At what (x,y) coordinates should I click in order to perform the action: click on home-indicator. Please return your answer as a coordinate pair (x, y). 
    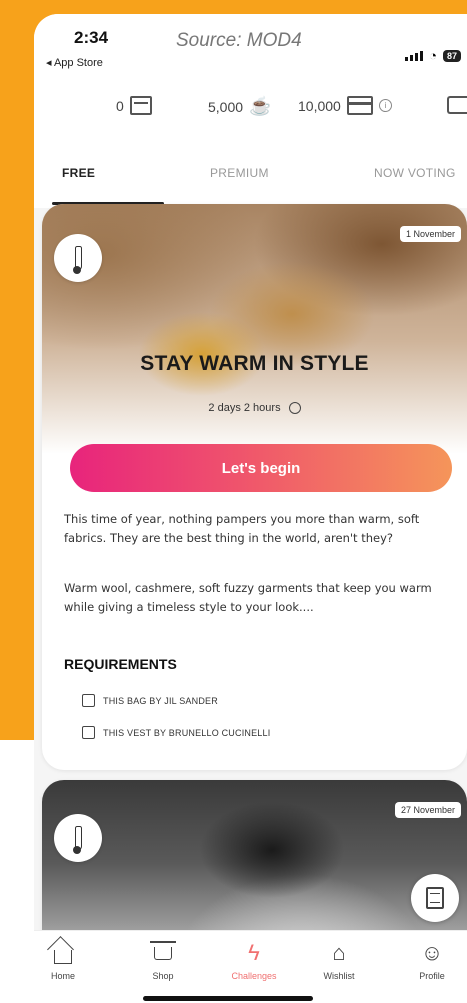
    Looking at the image, I should click on (228, 998).